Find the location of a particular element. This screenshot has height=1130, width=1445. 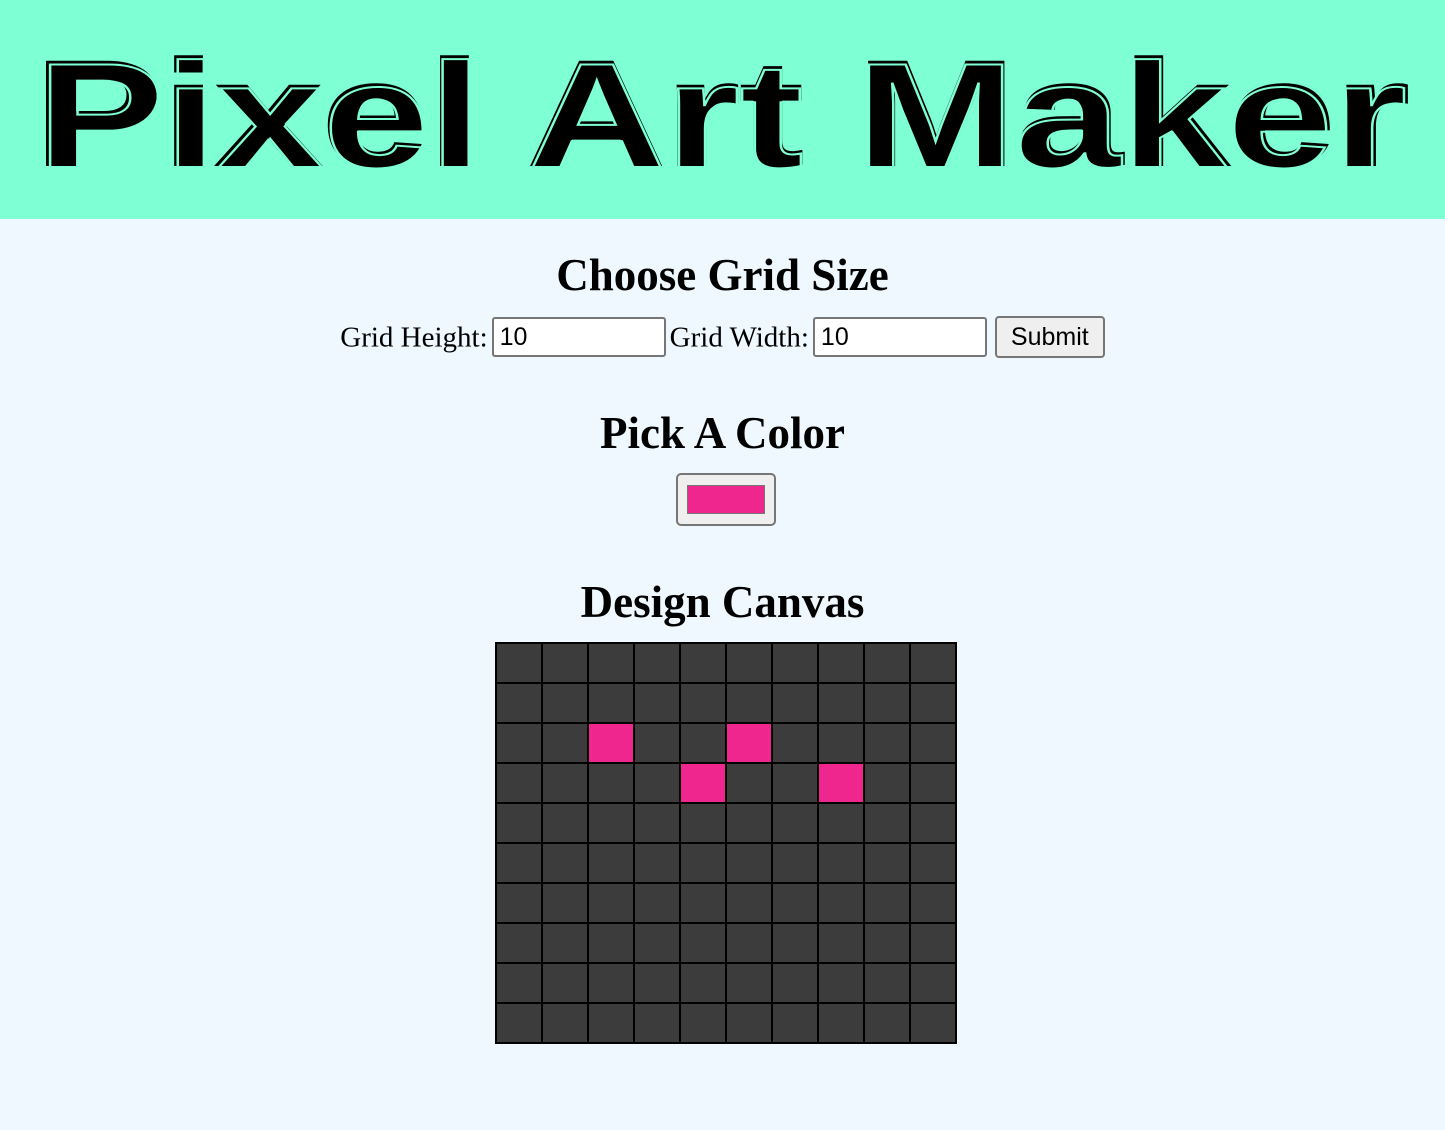

color-swatch is located at coordinates (726, 499).